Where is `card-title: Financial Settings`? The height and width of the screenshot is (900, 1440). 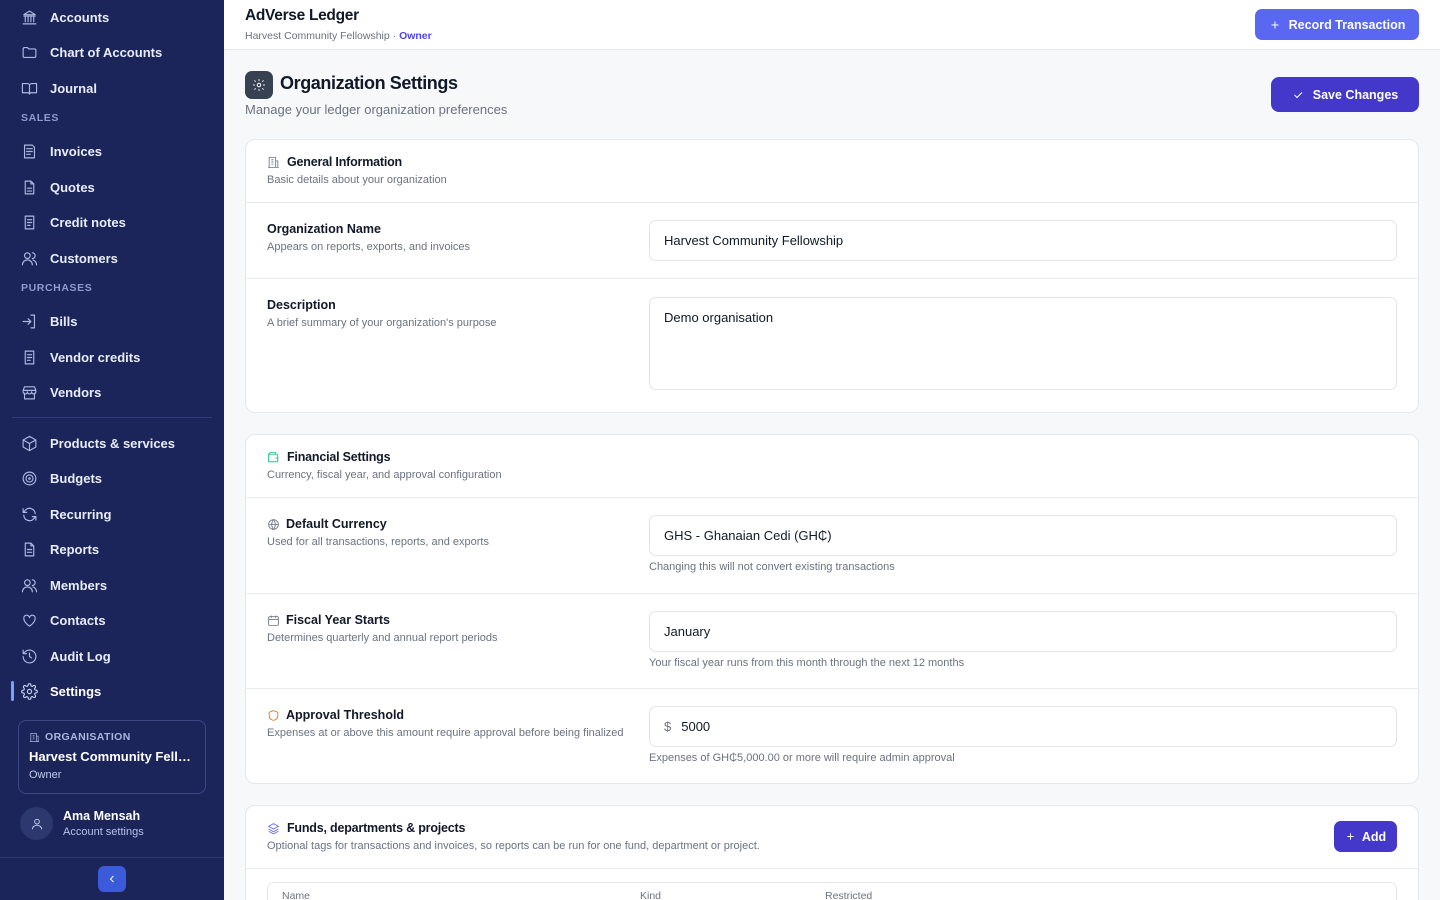 card-title: Financial Settings is located at coordinates (339, 457).